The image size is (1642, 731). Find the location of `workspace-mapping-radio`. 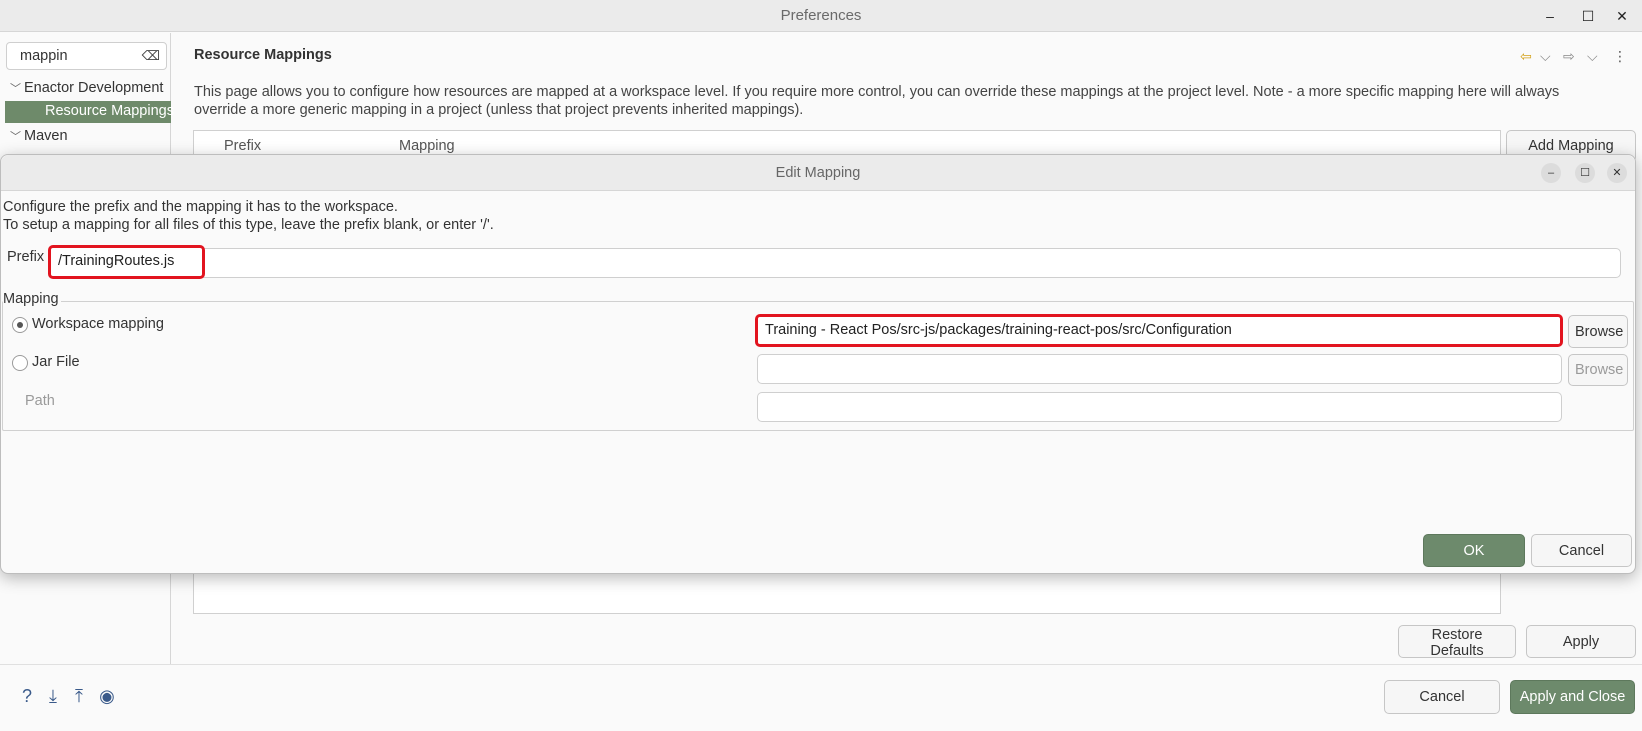

workspace-mapping-radio is located at coordinates (20, 325).